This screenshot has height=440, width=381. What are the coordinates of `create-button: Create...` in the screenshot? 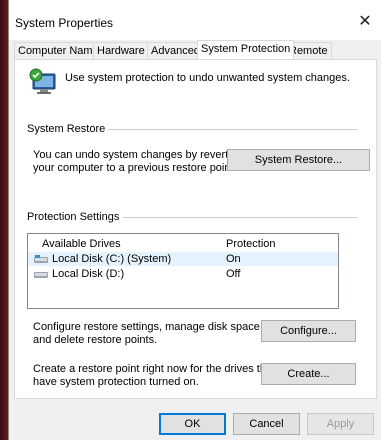 It's located at (308, 374).